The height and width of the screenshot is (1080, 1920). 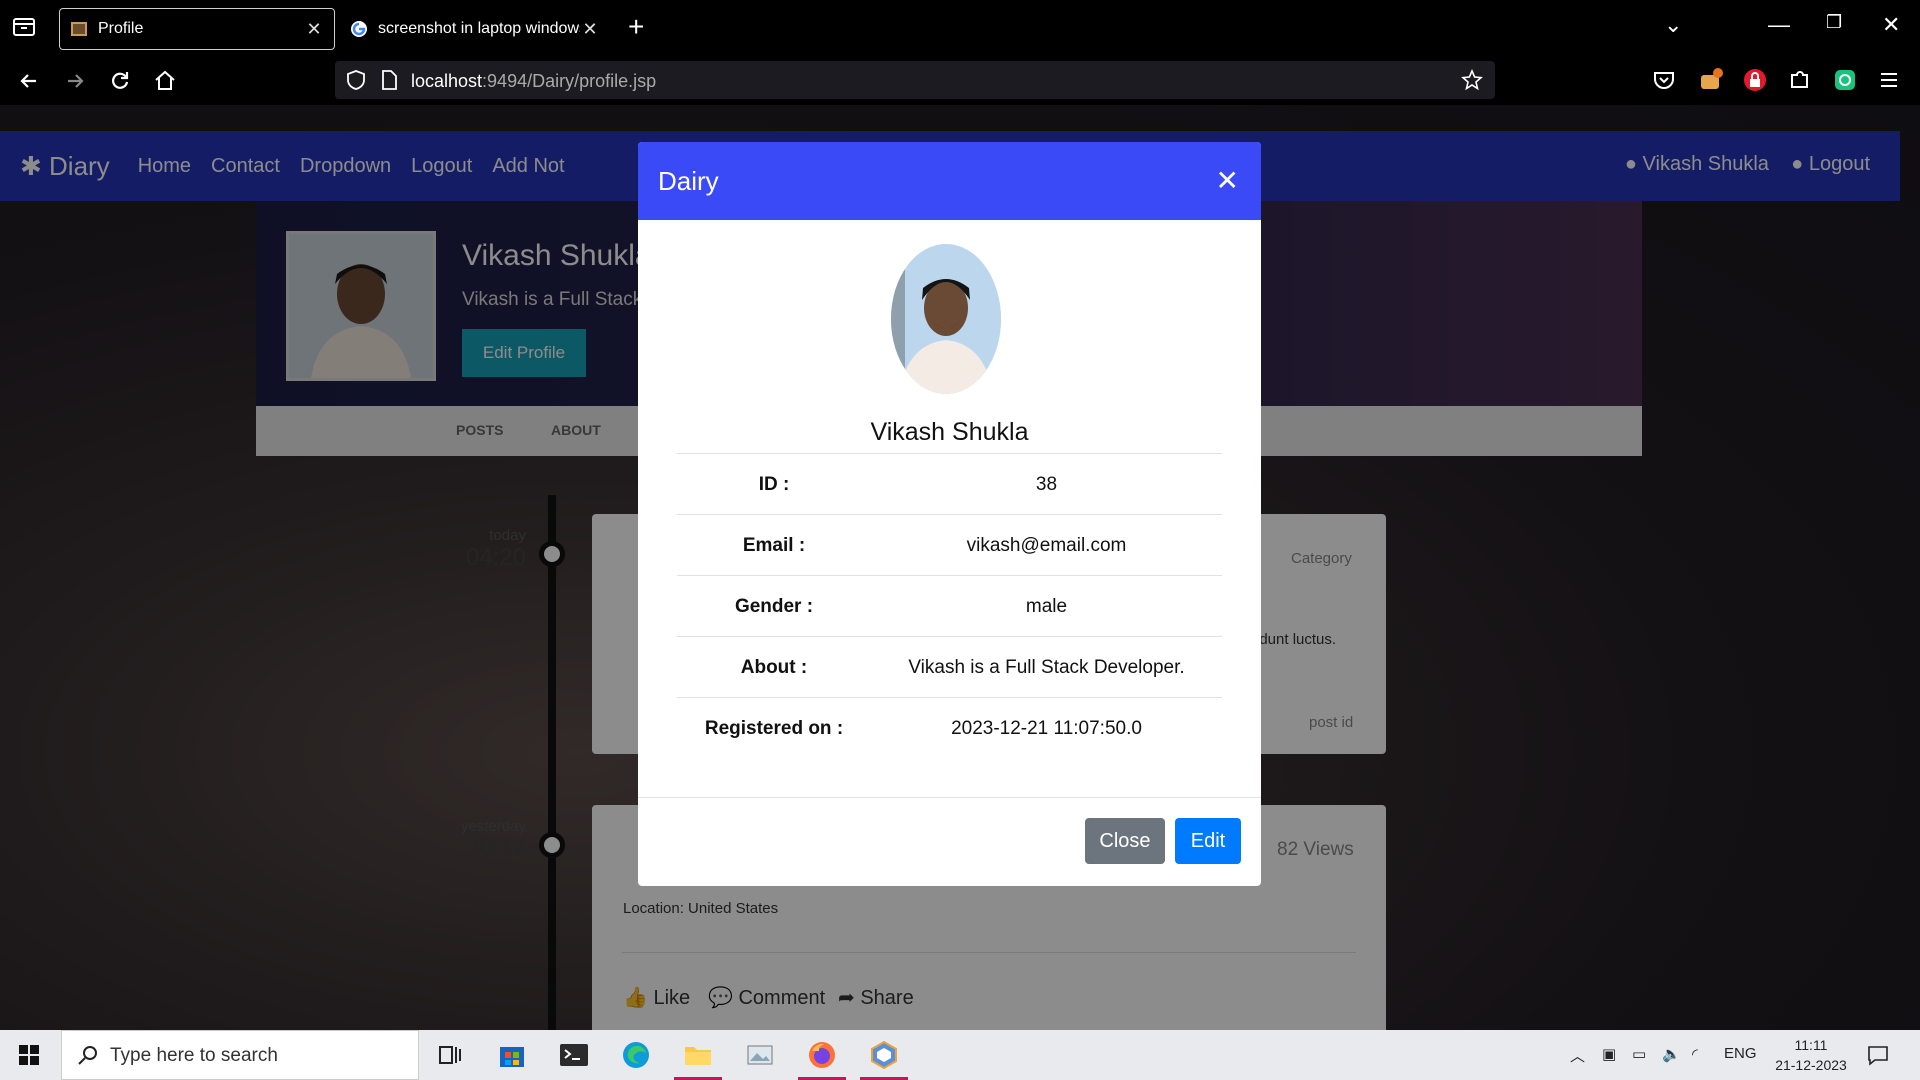 What do you see at coordinates (774, 606) in the screenshot?
I see `row-label-gender: Gender :` at bounding box center [774, 606].